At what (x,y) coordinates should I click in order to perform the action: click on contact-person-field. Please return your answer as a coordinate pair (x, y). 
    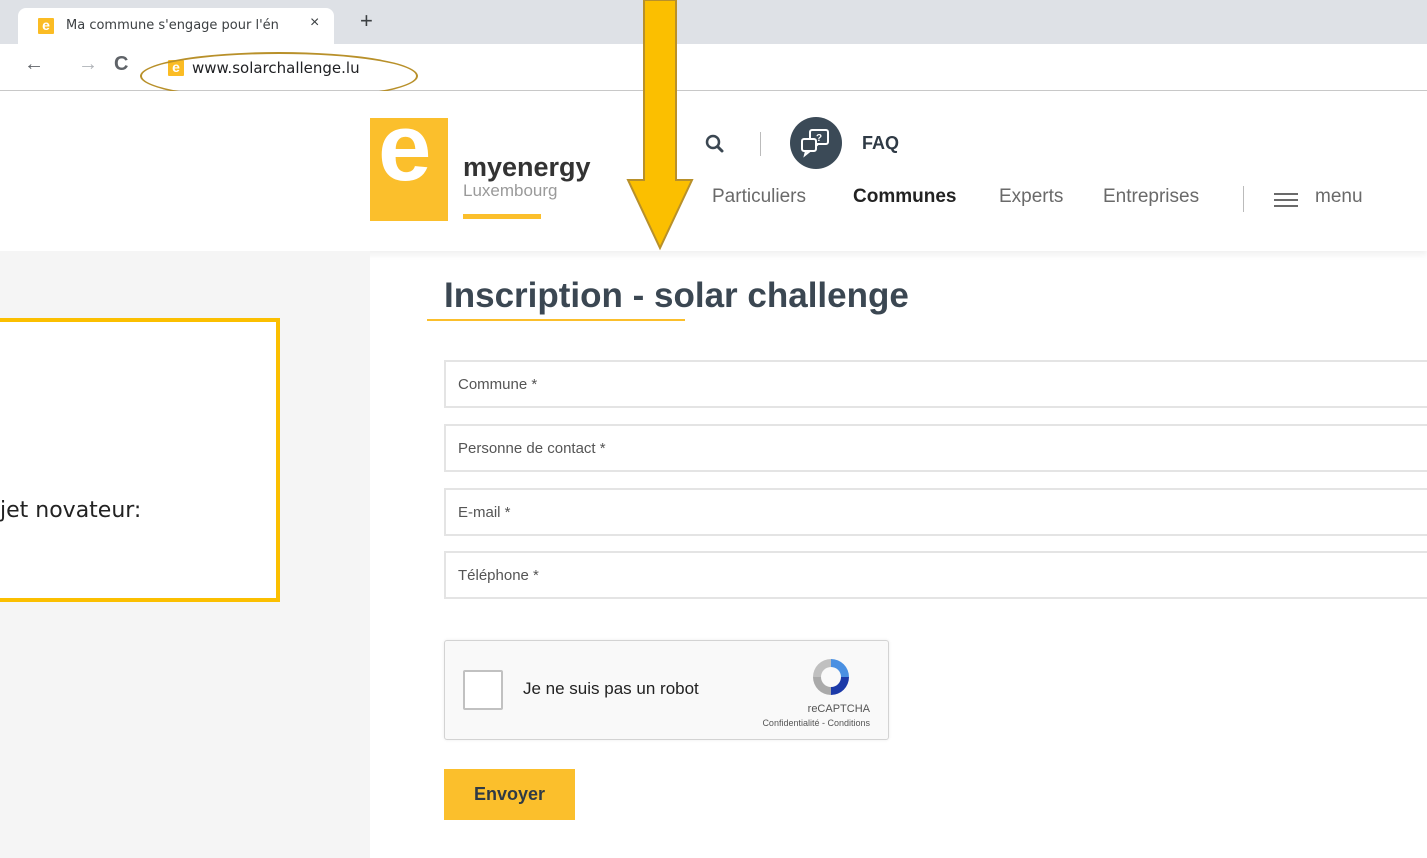
    Looking at the image, I should click on (935, 448).